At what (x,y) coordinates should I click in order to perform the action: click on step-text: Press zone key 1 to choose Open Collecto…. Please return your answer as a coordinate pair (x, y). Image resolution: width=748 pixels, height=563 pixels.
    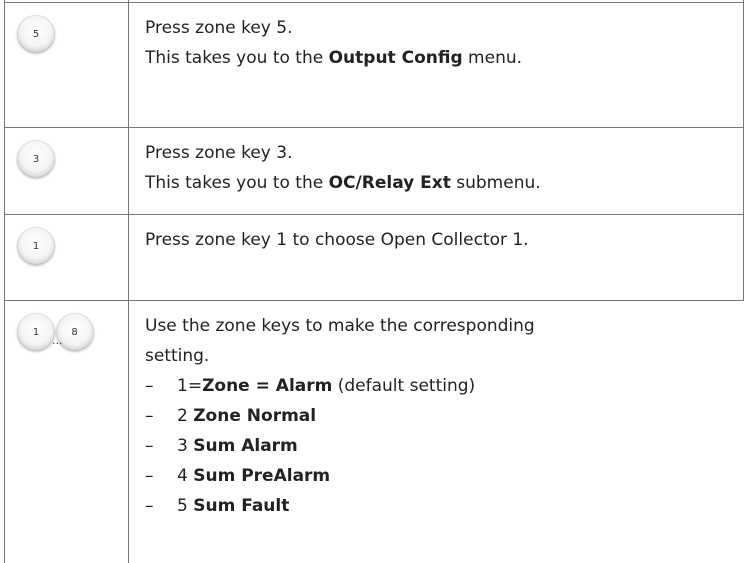
    Looking at the image, I should click on (440, 240).